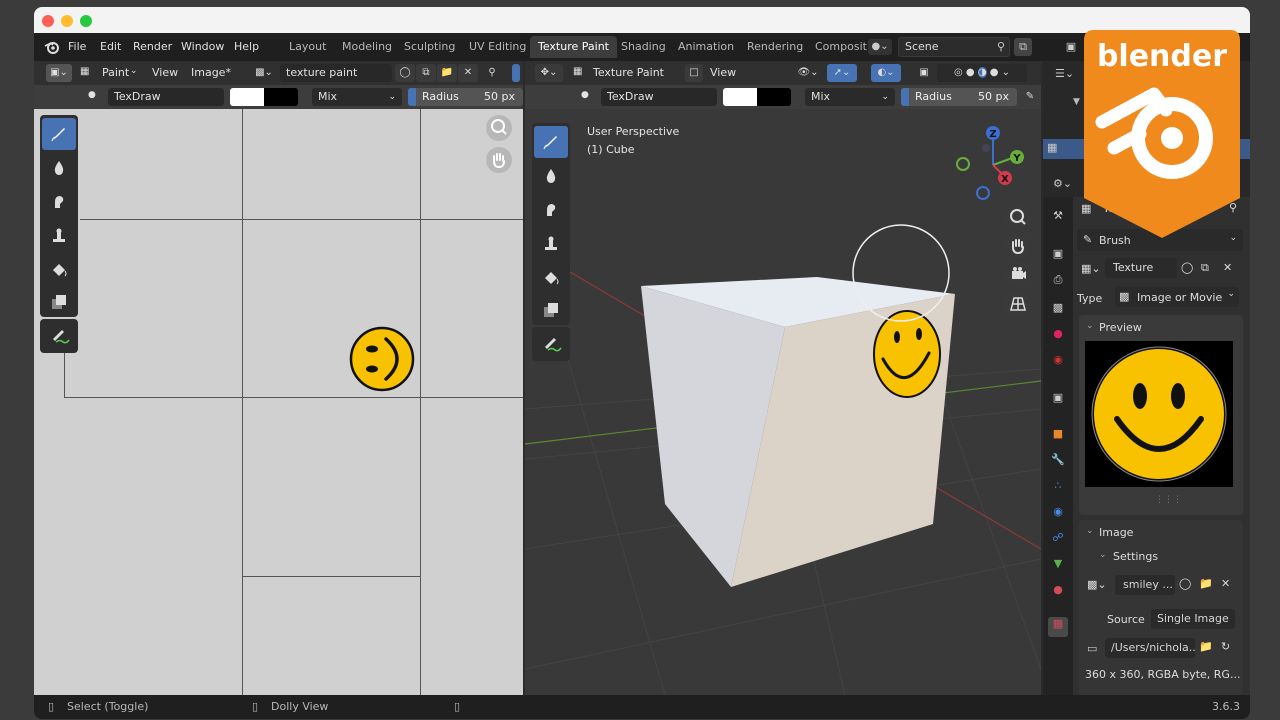 Image resolution: width=1280 pixels, height=720 pixels. What do you see at coordinates (723, 72) in the screenshot?
I see `viewport-view-menu: View` at bounding box center [723, 72].